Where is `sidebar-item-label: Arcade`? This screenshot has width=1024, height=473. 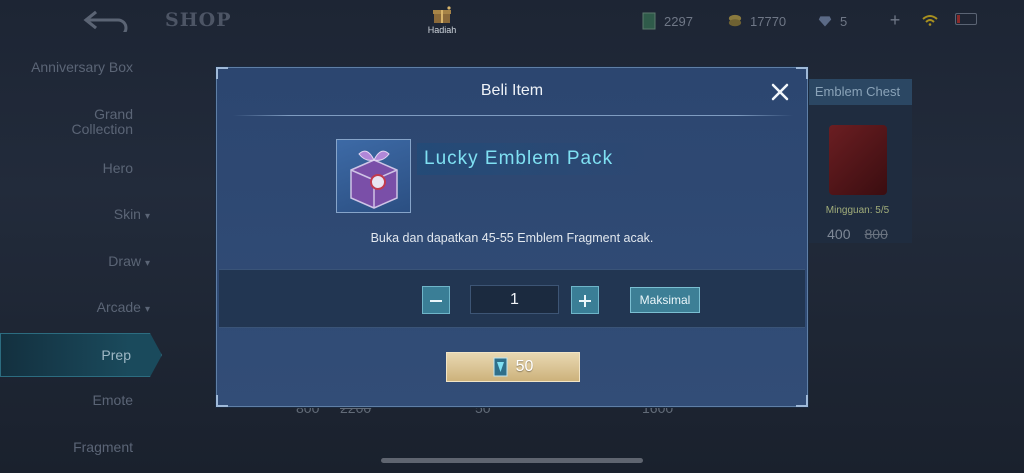 sidebar-item-label: Arcade is located at coordinates (118, 307).